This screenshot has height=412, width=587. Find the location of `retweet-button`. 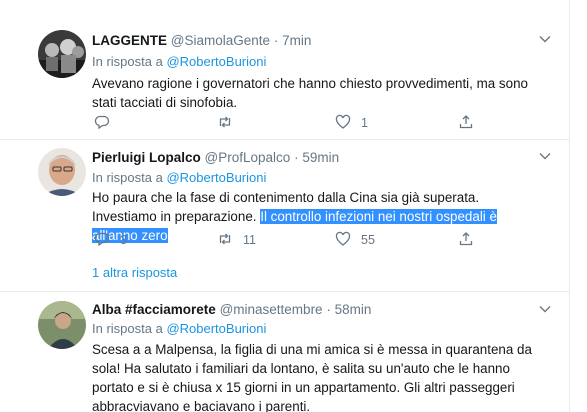

retweet-button is located at coordinates (230, 123).